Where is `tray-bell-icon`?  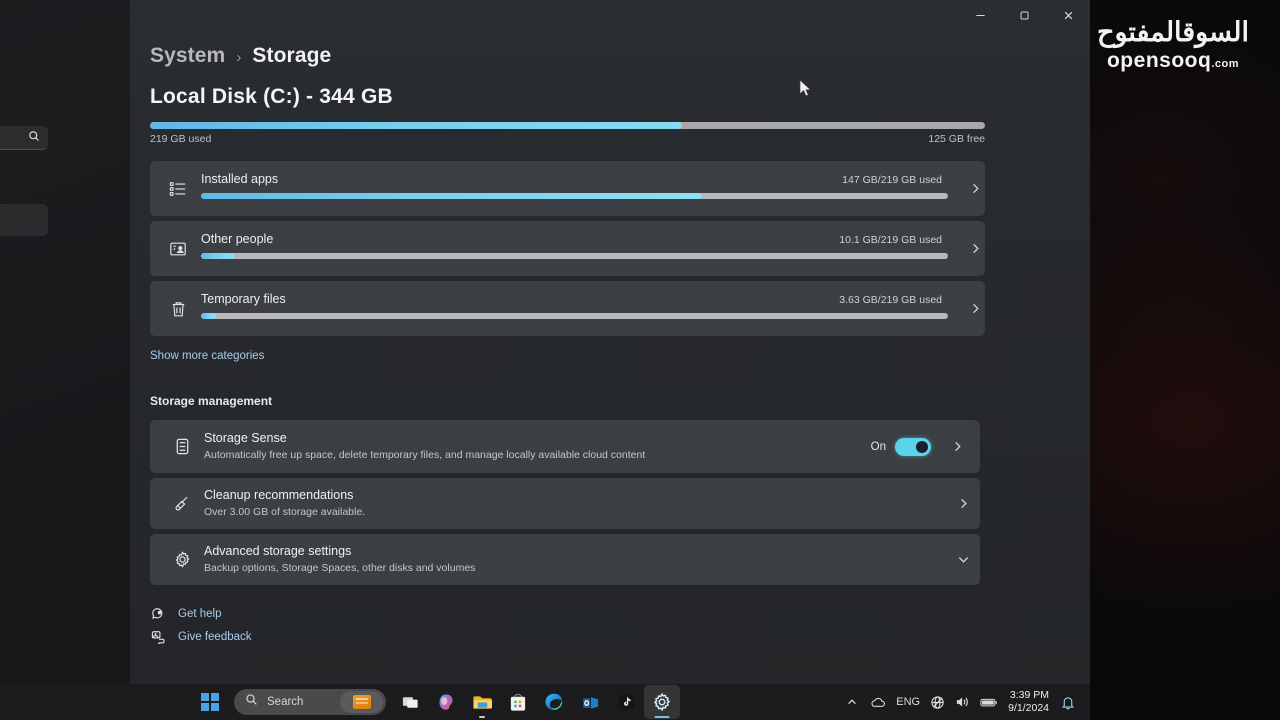 tray-bell-icon is located at coordinates (1068, 702).